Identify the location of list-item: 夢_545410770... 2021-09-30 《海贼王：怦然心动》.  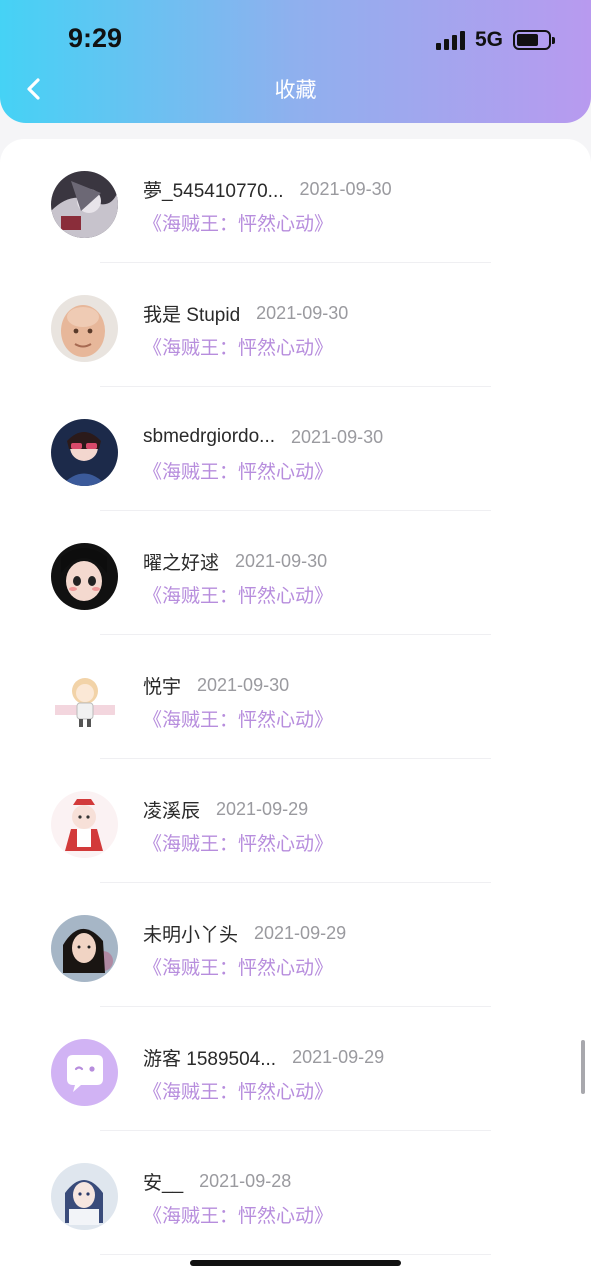
(295, 201).